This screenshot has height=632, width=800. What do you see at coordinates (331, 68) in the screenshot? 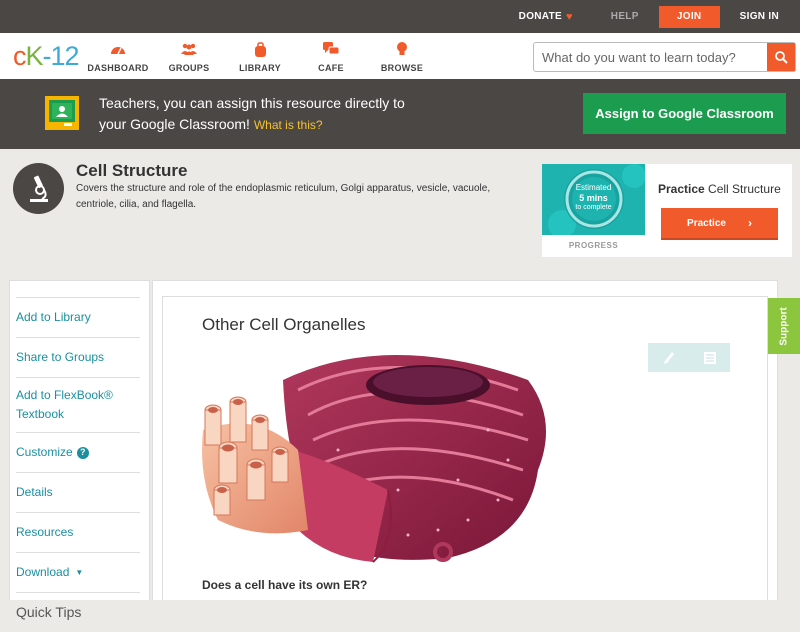
I see `nav-cafe-label: CAFE` at bounding box center [331, 68].